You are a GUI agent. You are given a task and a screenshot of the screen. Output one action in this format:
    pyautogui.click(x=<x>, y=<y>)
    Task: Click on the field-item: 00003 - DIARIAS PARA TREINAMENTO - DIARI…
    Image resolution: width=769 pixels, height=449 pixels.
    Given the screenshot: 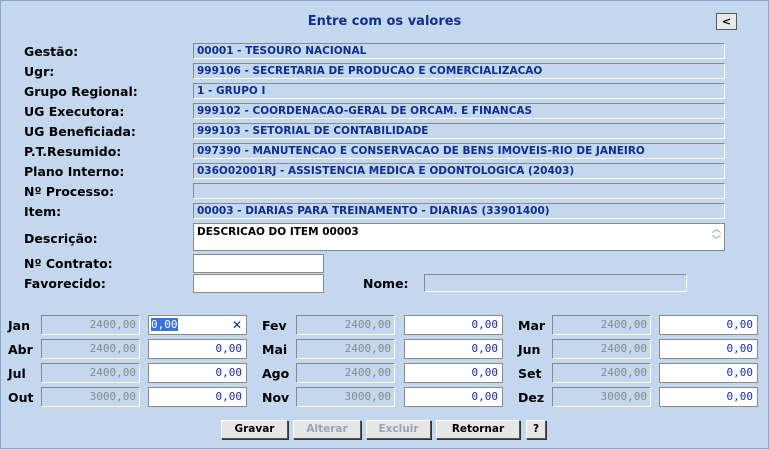 What is the action you would take?
    pyautogui.click(x=459, y=211)
    